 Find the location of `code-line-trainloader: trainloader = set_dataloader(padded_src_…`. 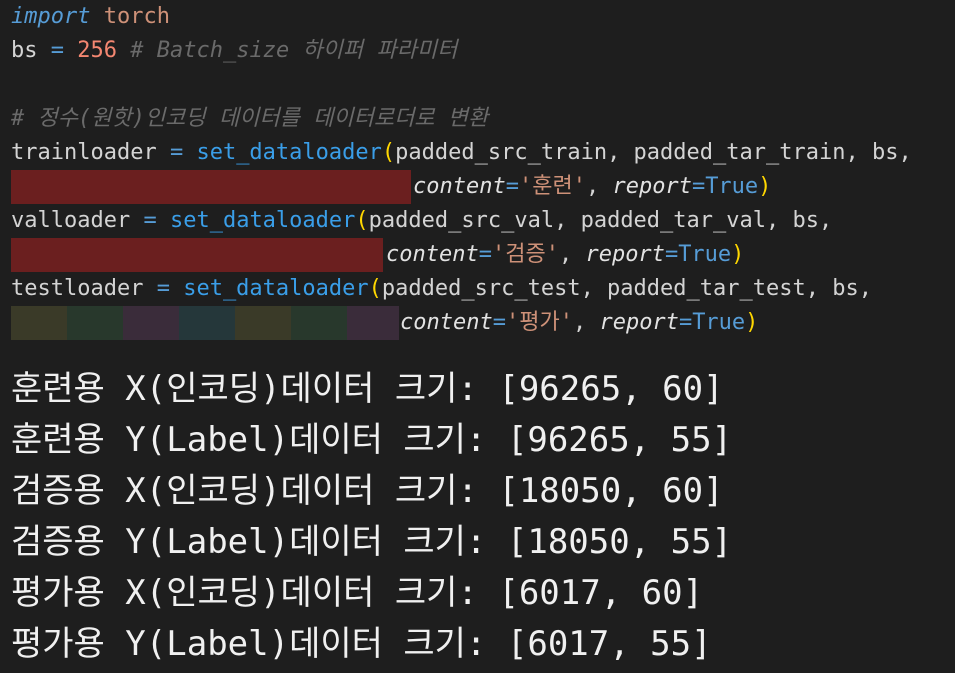

code-line-trainloader: trainloader = set_dataloader(padded_src_… is located at coordinates (461, 153).